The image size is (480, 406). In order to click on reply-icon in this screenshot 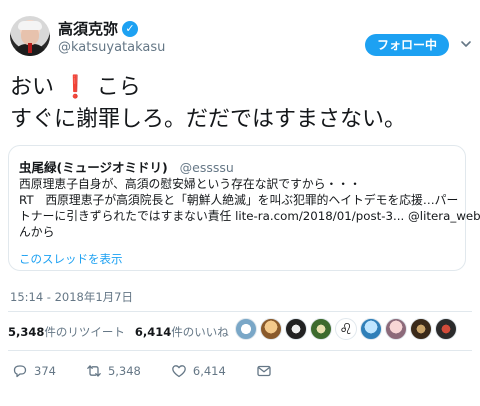, I will do `click(20, 371)`.